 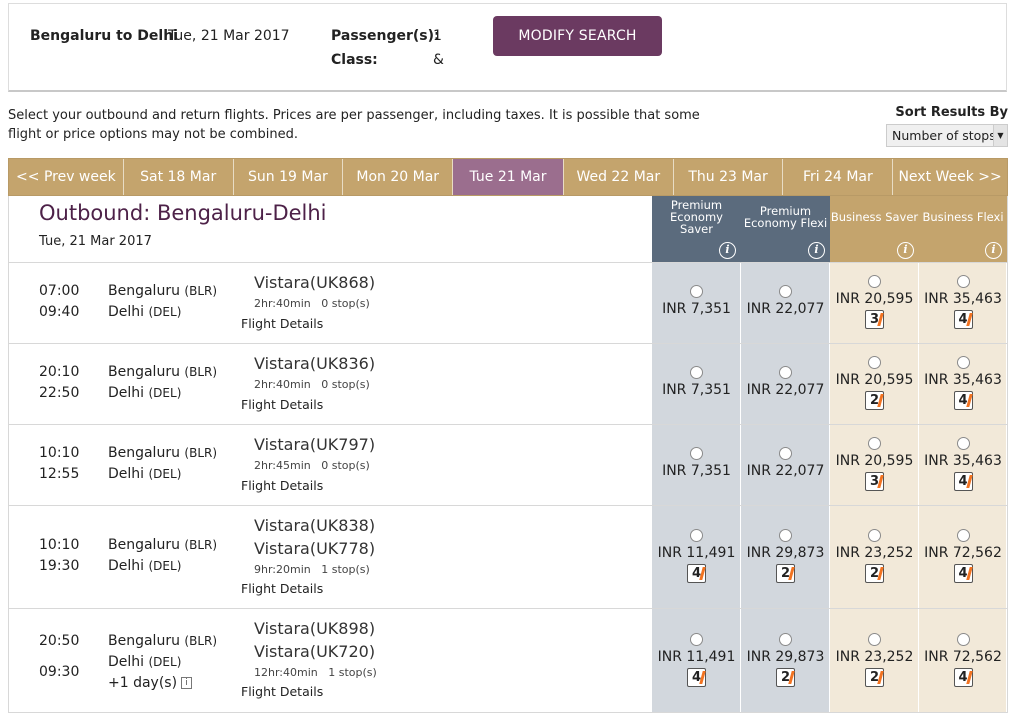 I want to click on duration-text: 2hr:40min, so click(x=282, y=384).